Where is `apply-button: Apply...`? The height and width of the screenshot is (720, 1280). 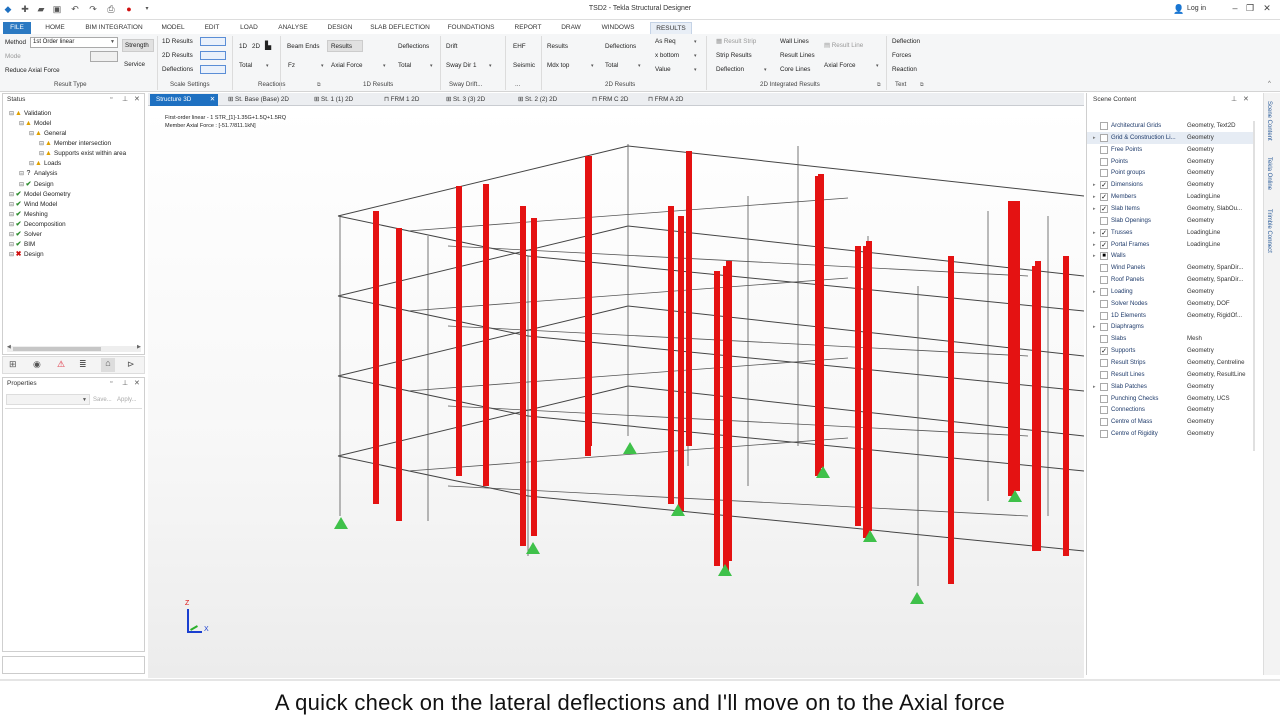
apply-button: Apply... is located at coordinates (127, 400).